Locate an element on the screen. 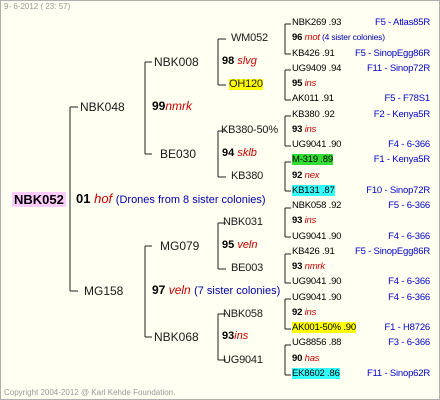 The width and height of the screenshot is (440, 400). gen3-item: KB380 is located at coordinates (247, 176).